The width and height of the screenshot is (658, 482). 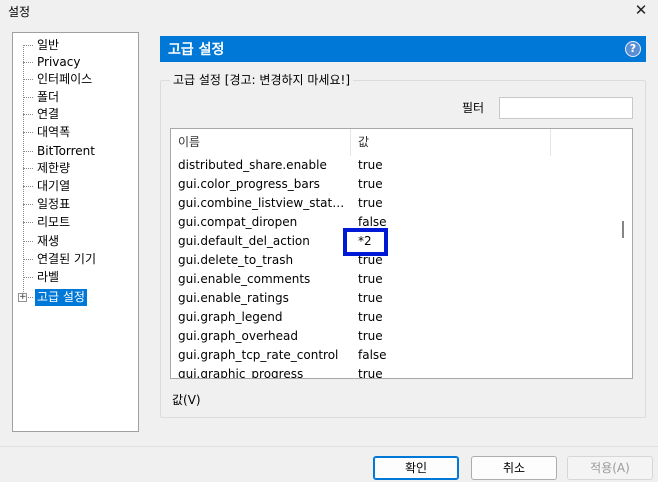 What do you see at coordinates (610, 468) in the screenshot?
I see `apply-button: 적용(A)` at bounding box center [610, 468].